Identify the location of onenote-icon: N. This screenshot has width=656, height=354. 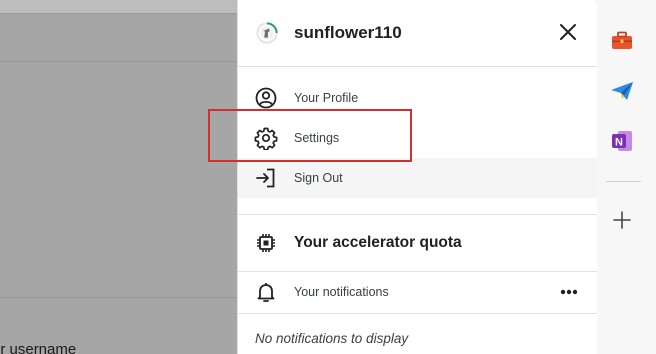
(622, 141).